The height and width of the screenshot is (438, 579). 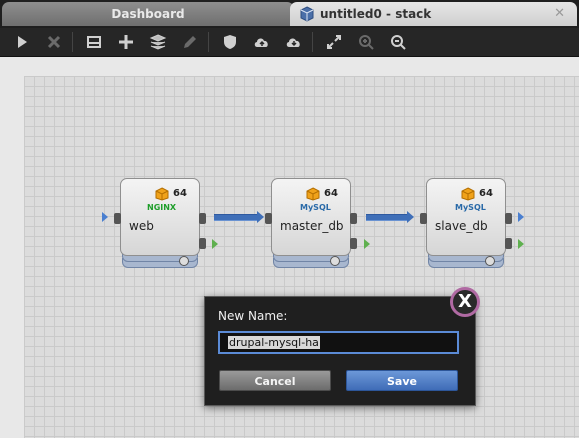 I want to click on plus-icon, so click(x=126, y=42).